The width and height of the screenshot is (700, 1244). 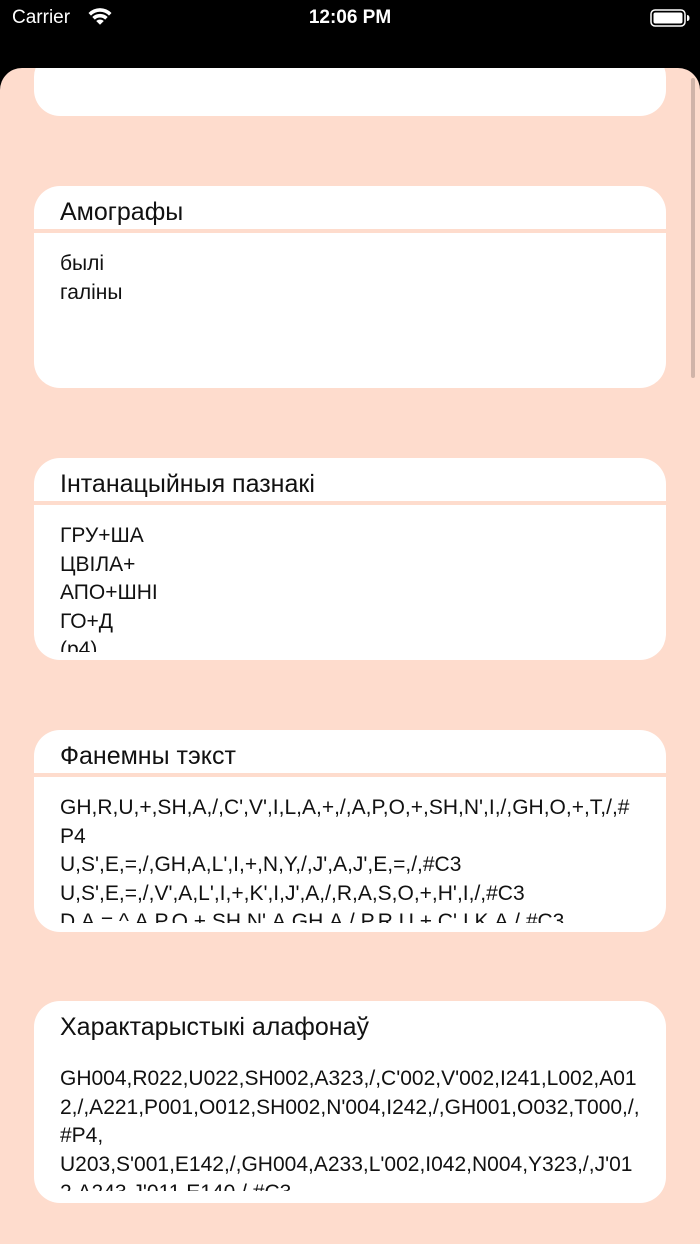 I want to click on battery-icon, so click(x=670, y=18).